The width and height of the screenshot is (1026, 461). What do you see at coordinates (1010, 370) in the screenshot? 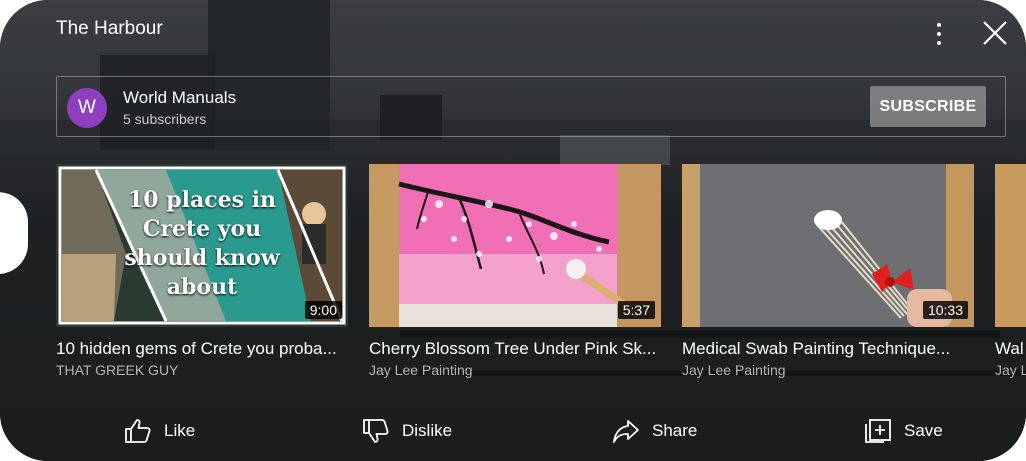
I see `video-channel: Jay L` at bounding box center [1010, 370].